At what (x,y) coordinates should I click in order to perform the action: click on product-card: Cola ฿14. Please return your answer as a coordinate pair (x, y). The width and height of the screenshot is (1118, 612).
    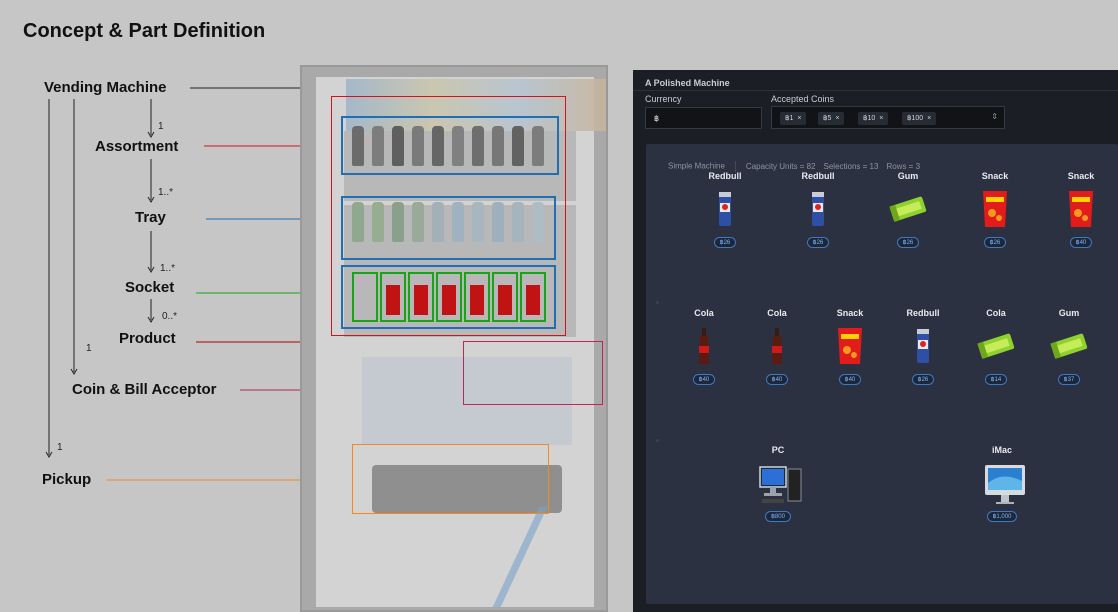
    Looking at the image, I should click on (996, 347).